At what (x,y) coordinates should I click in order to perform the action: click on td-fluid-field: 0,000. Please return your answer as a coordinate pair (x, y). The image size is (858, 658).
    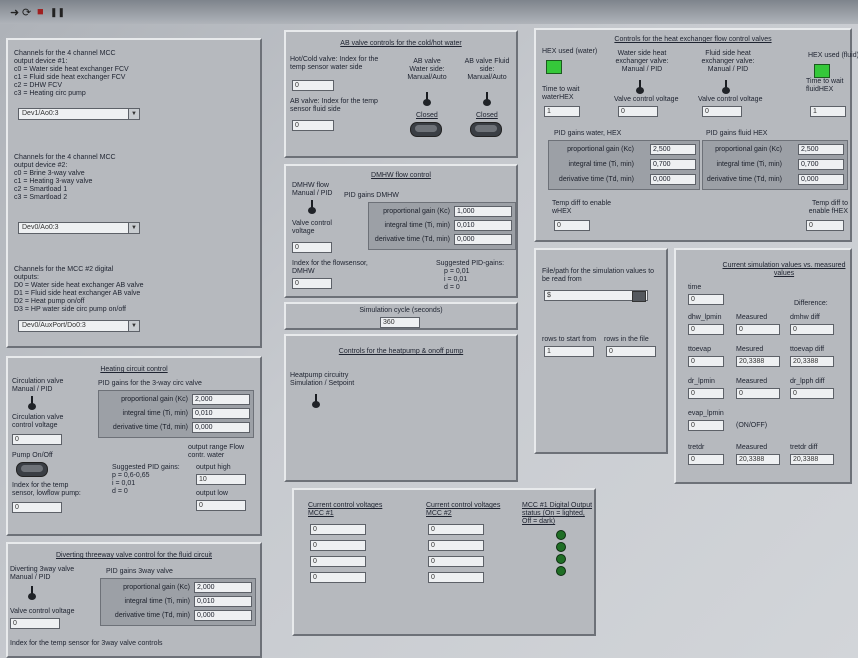
    Looking at the image, I should click on (821, 179).